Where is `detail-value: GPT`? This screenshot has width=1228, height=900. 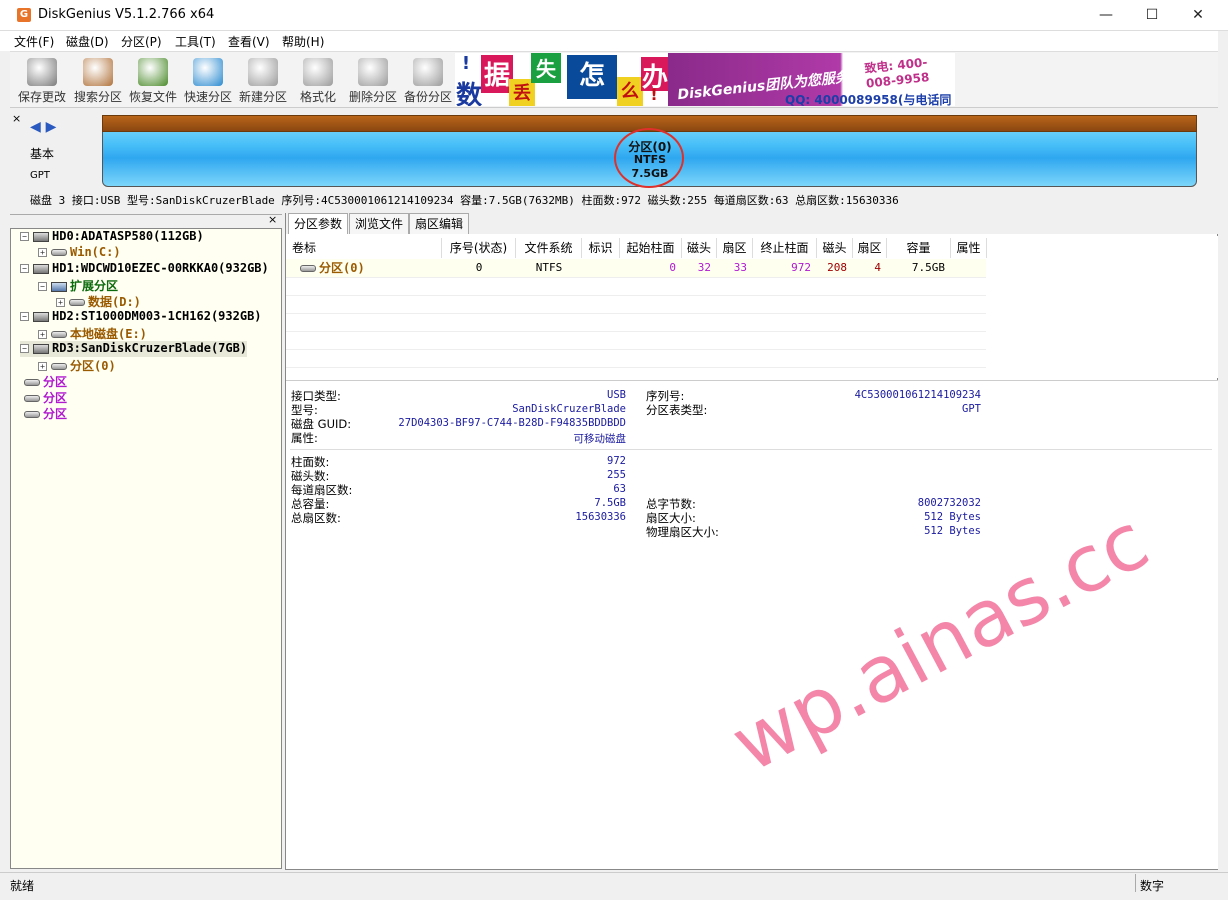 detail-value: GPT is located at coordinates (971, 409).